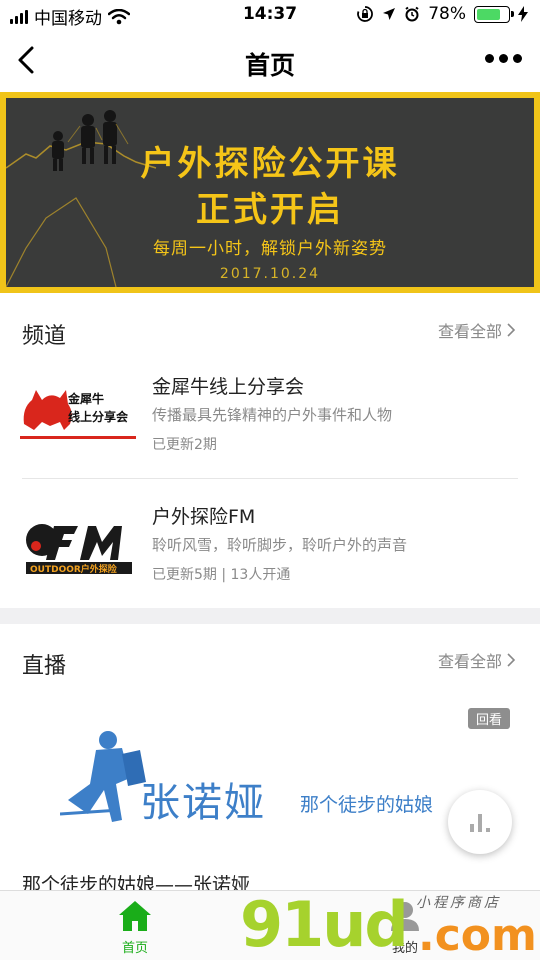 The height and width of the screenshot is (960, 540). I want to click on channels-see-all-link: 查看全部, so click(477, 330).